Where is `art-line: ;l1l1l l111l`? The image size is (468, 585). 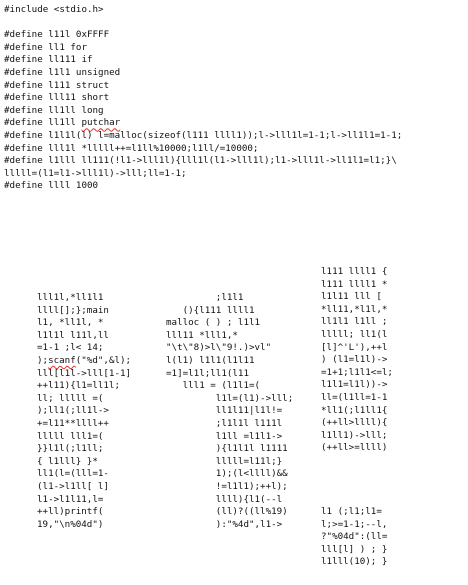
art-line: ;l1l1l l111l is located at coordinates (224, 423).